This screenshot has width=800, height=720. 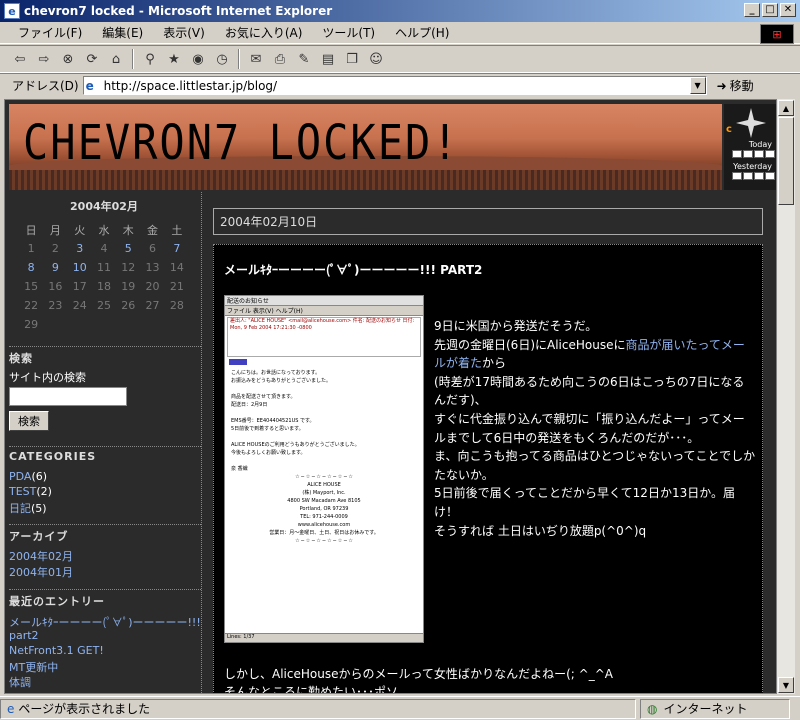 What do you see at coordinates (41, 572) in the screenshot?
I see `archive-item: 2004年01月` at bounding box center [41, 572].